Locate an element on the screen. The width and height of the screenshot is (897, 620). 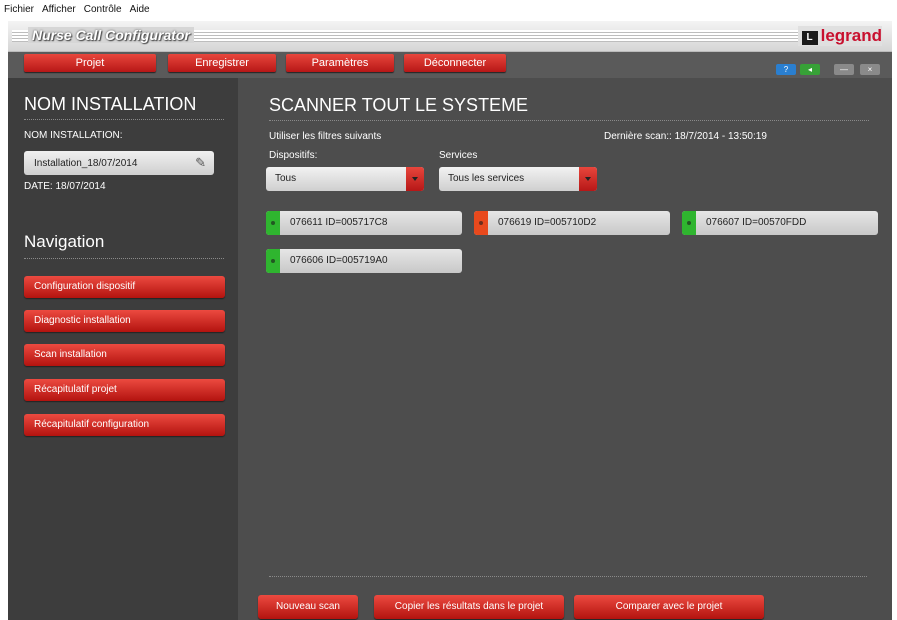
legrand-logo-icon: L is located at coordinates (809, 38).